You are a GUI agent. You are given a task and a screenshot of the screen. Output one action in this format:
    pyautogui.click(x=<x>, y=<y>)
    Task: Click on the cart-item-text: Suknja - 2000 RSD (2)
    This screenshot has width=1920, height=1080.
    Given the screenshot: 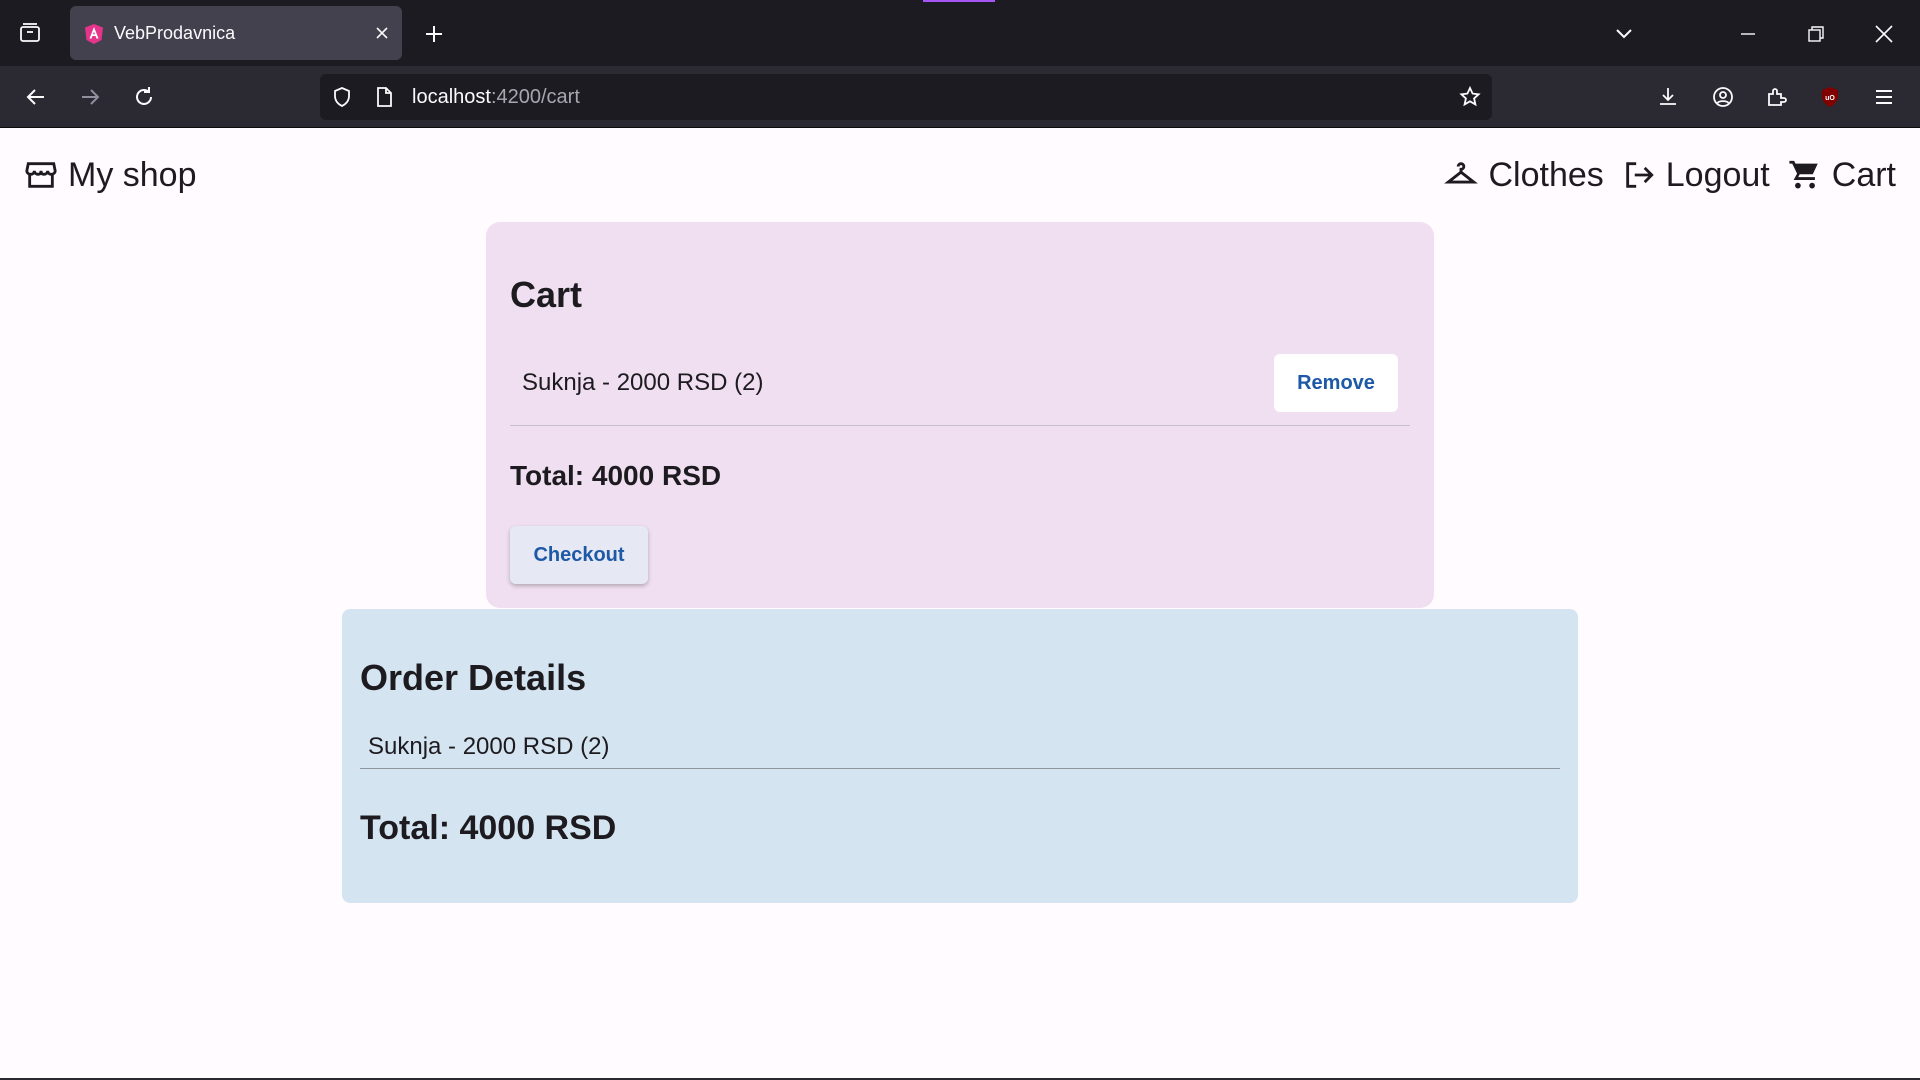 What is the action you would take?
    pyautogui.click(x=643, y=382)
    